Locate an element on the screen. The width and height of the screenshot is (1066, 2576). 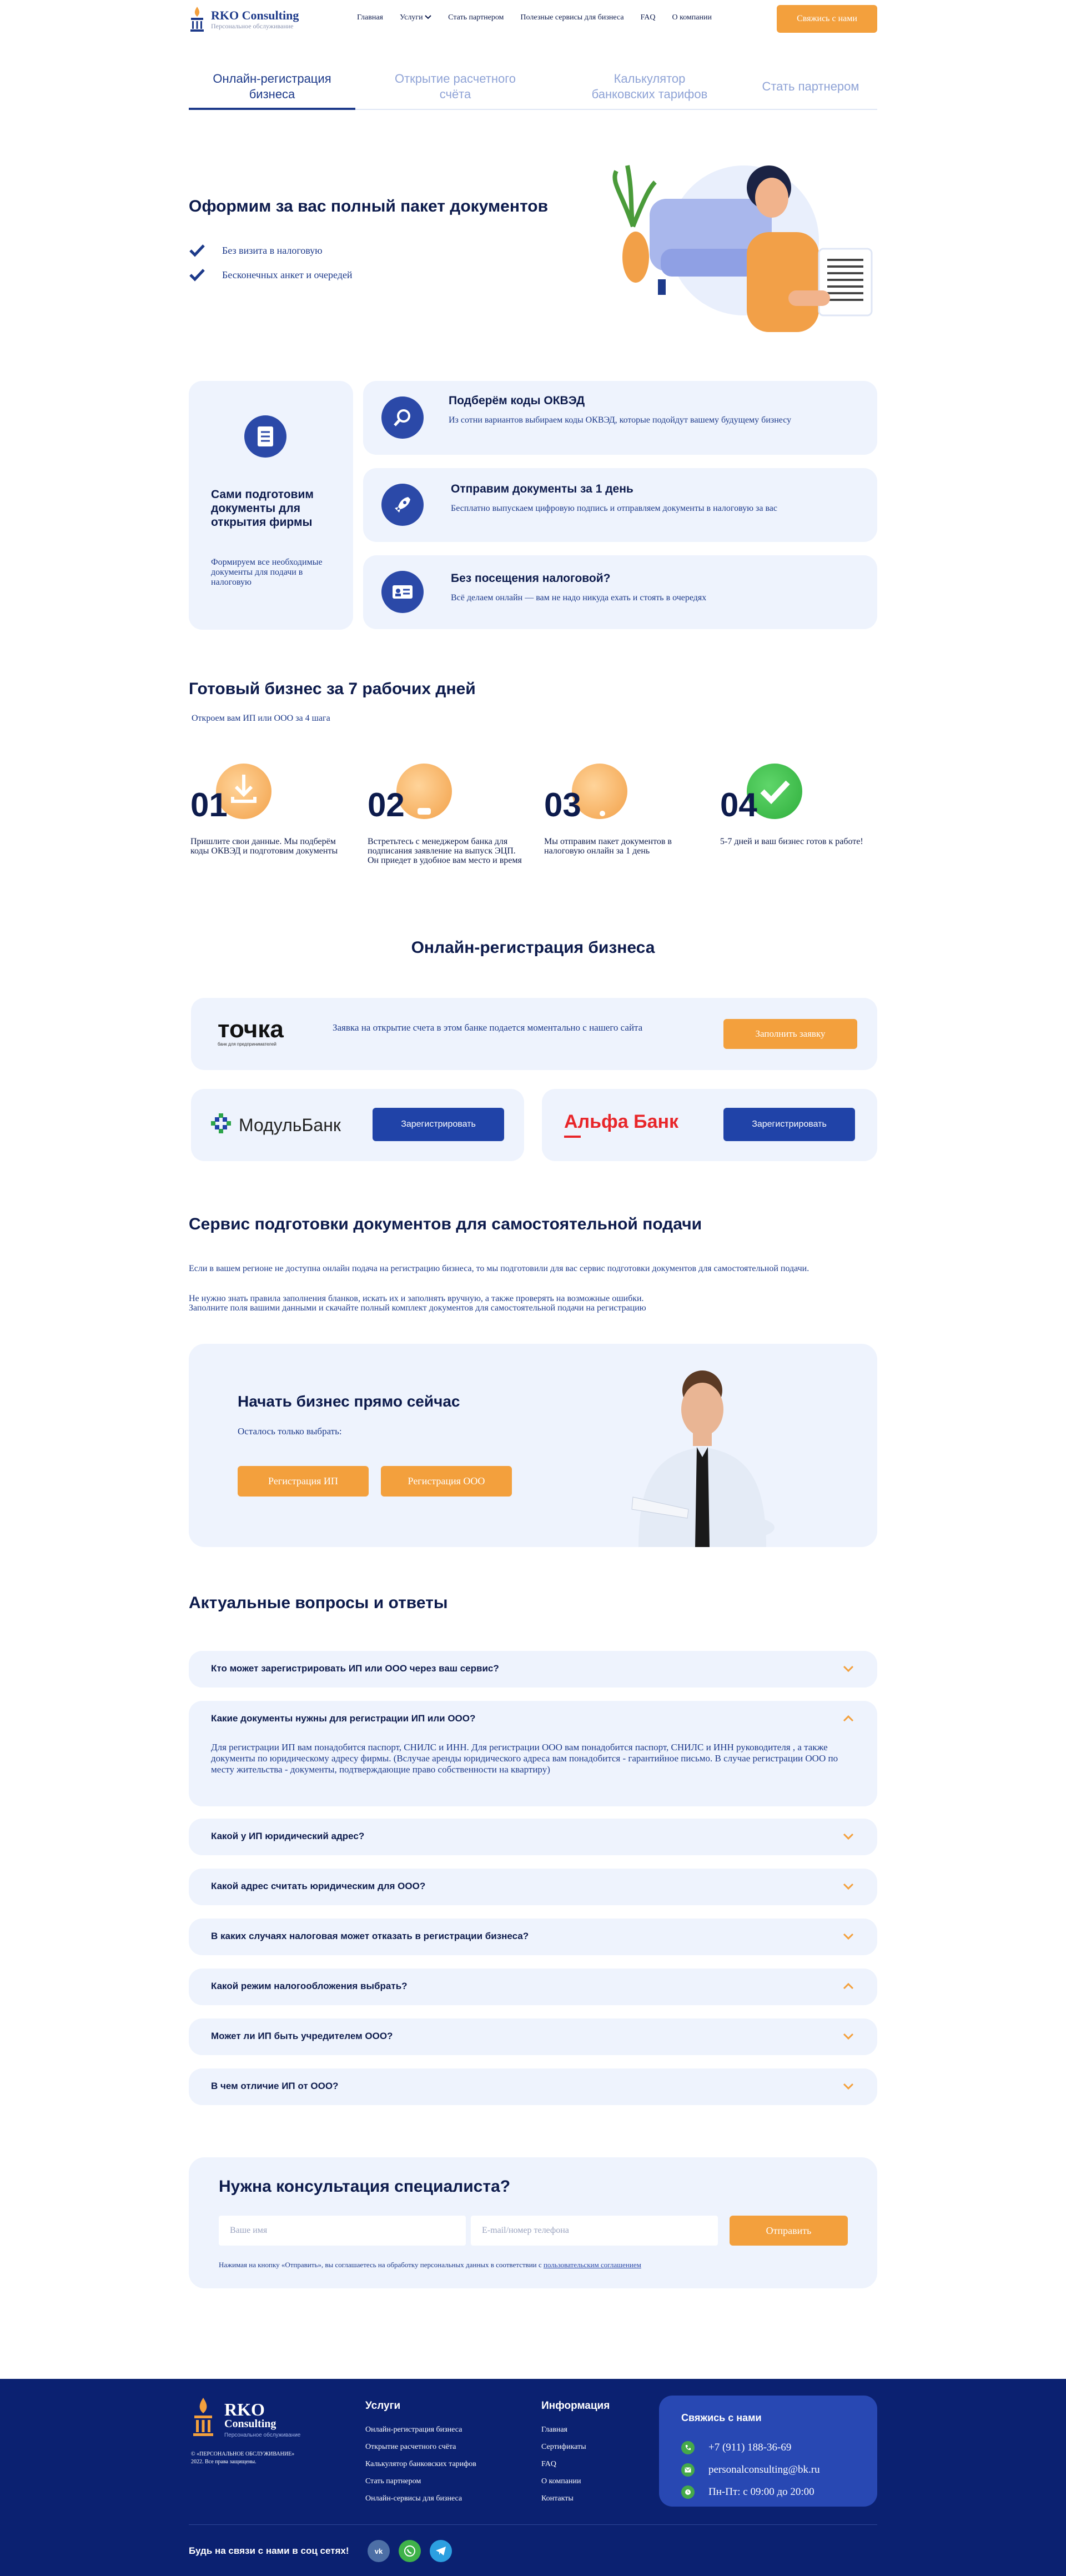
send-button: Отправить is located at coordinates (789, 2231).